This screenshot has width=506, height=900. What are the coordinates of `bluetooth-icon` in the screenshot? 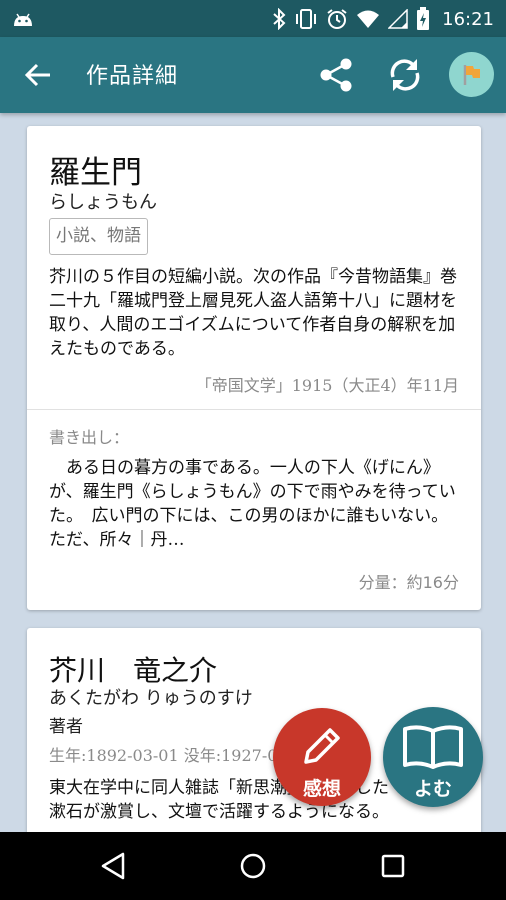 It's located at (279, 19).